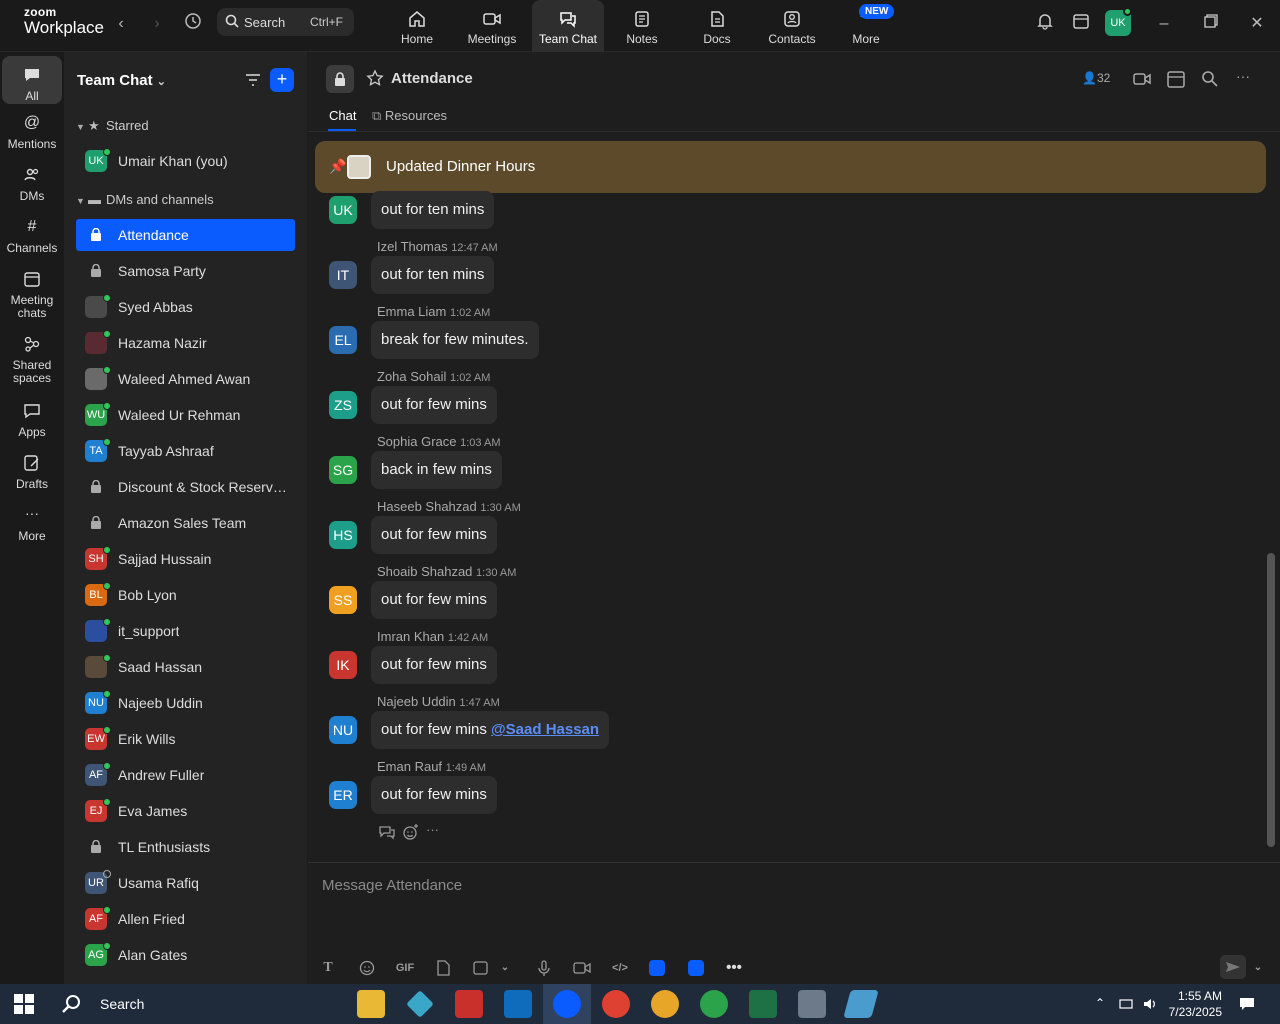  I want to click on filter-icon, so click(253, 80).